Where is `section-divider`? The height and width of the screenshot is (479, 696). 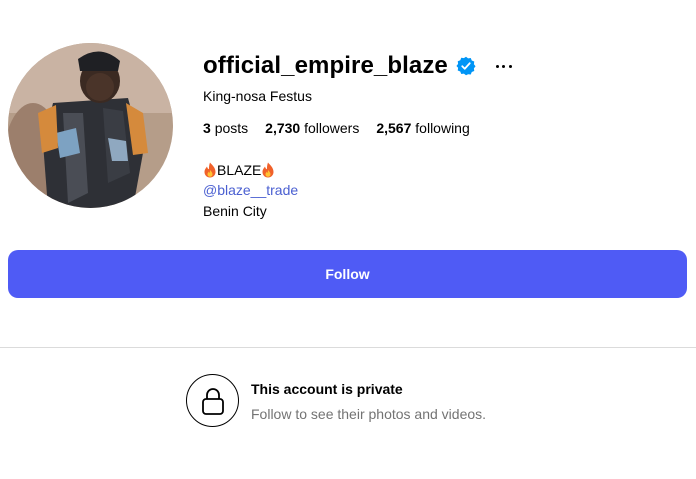
section-divider is located at coordinates (348, 347).